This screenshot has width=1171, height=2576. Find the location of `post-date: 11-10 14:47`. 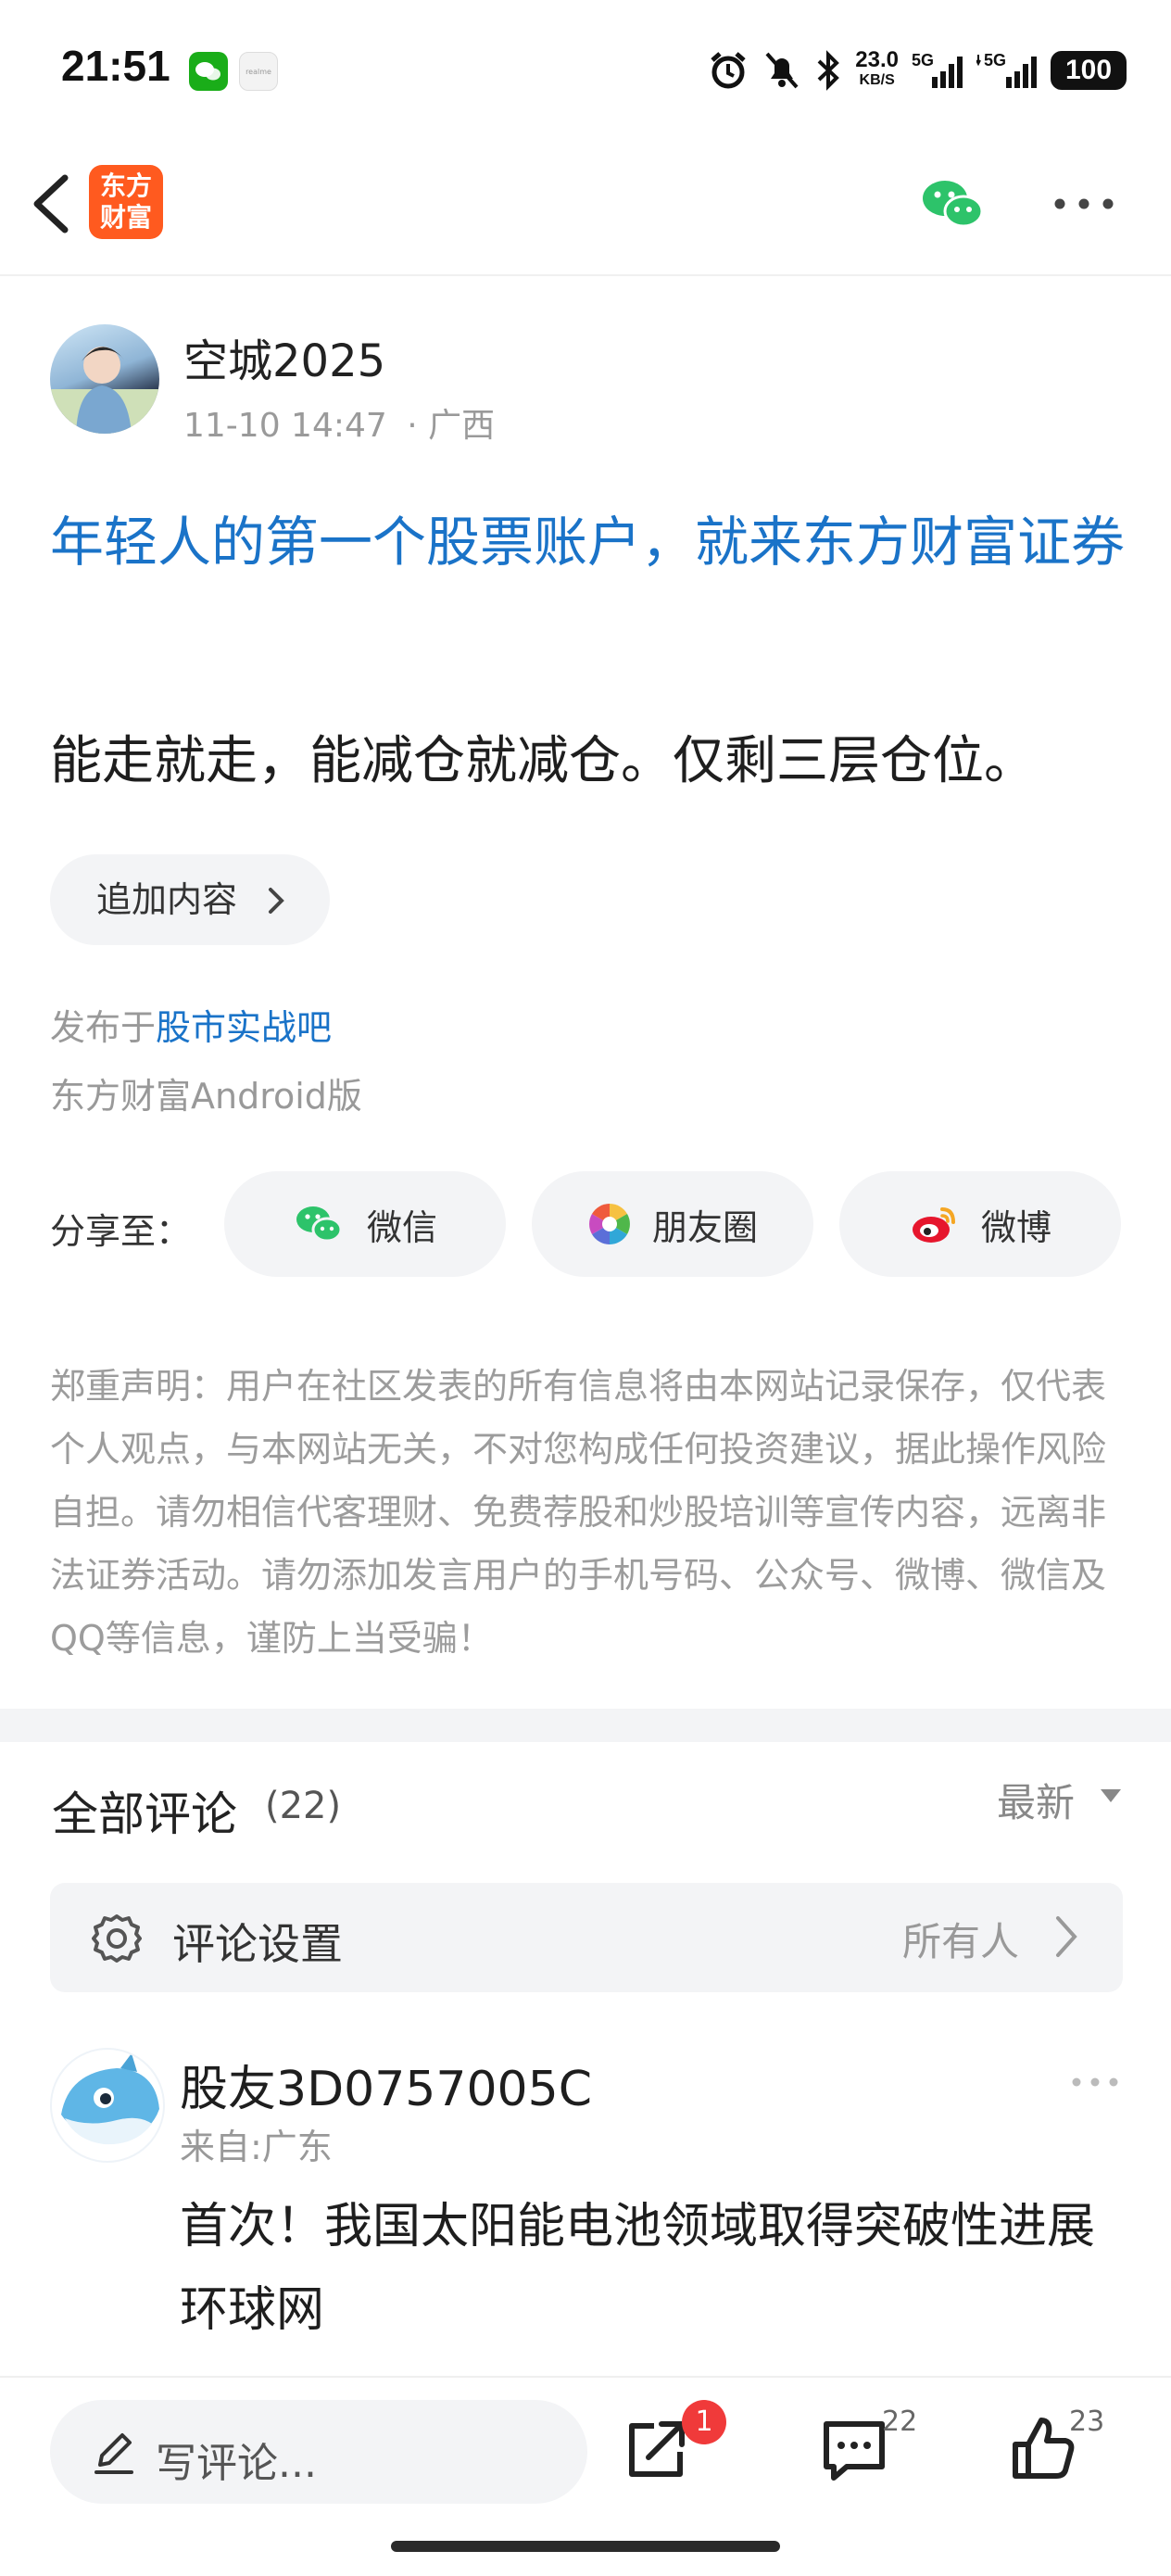

post-date: 11-10 14:47 is located at coordinates (285, 426).